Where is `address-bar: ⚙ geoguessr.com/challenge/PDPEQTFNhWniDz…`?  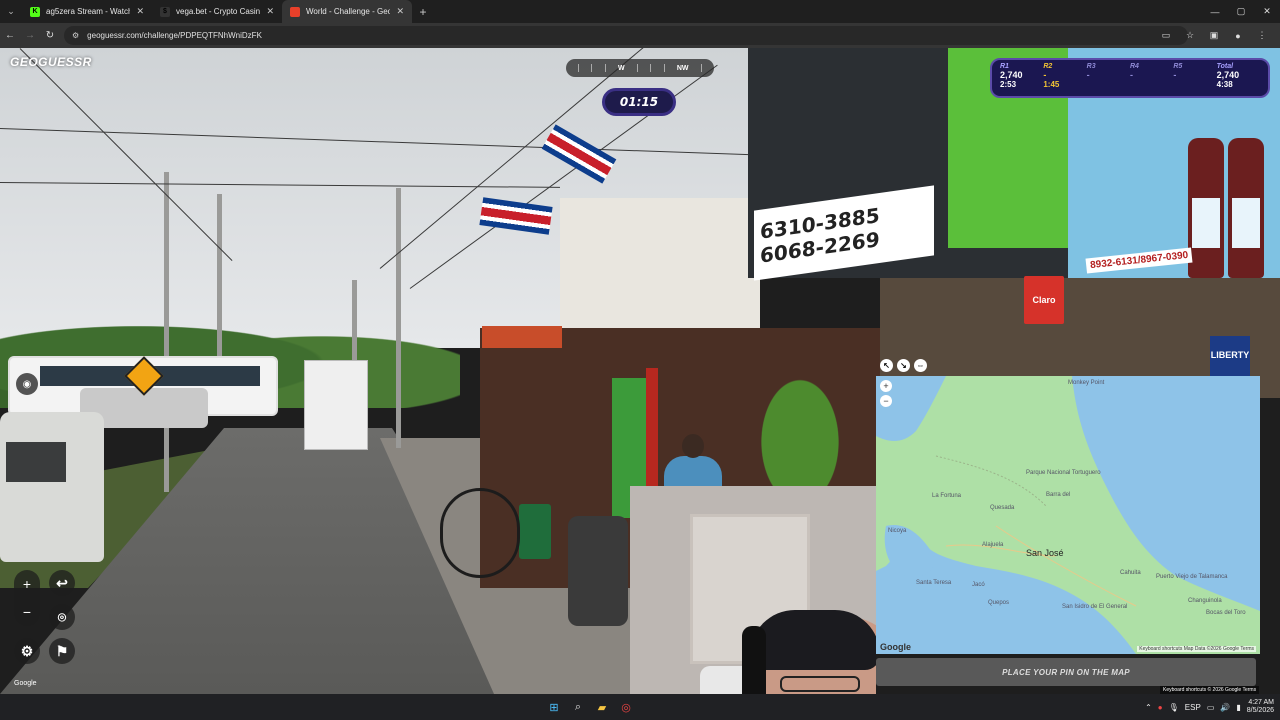 address-bar: ⚙ geoguessr.com/challenge/PDPEQTFNhWniDz… is located at coordinates (626, 35).